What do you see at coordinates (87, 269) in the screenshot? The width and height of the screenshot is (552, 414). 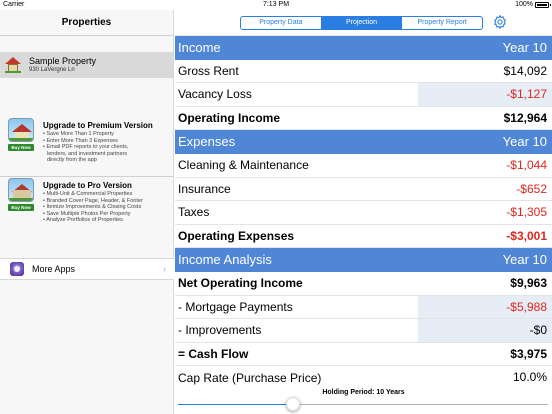 I see `more-apps-button: More Apps ›` at bounding box center [87, 269].